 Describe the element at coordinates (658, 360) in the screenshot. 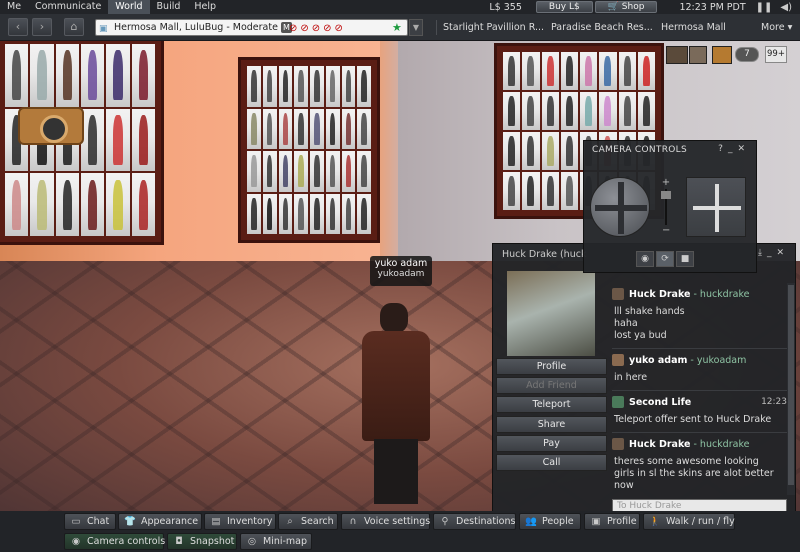

I see `sender-name: yuko adam` at that location.